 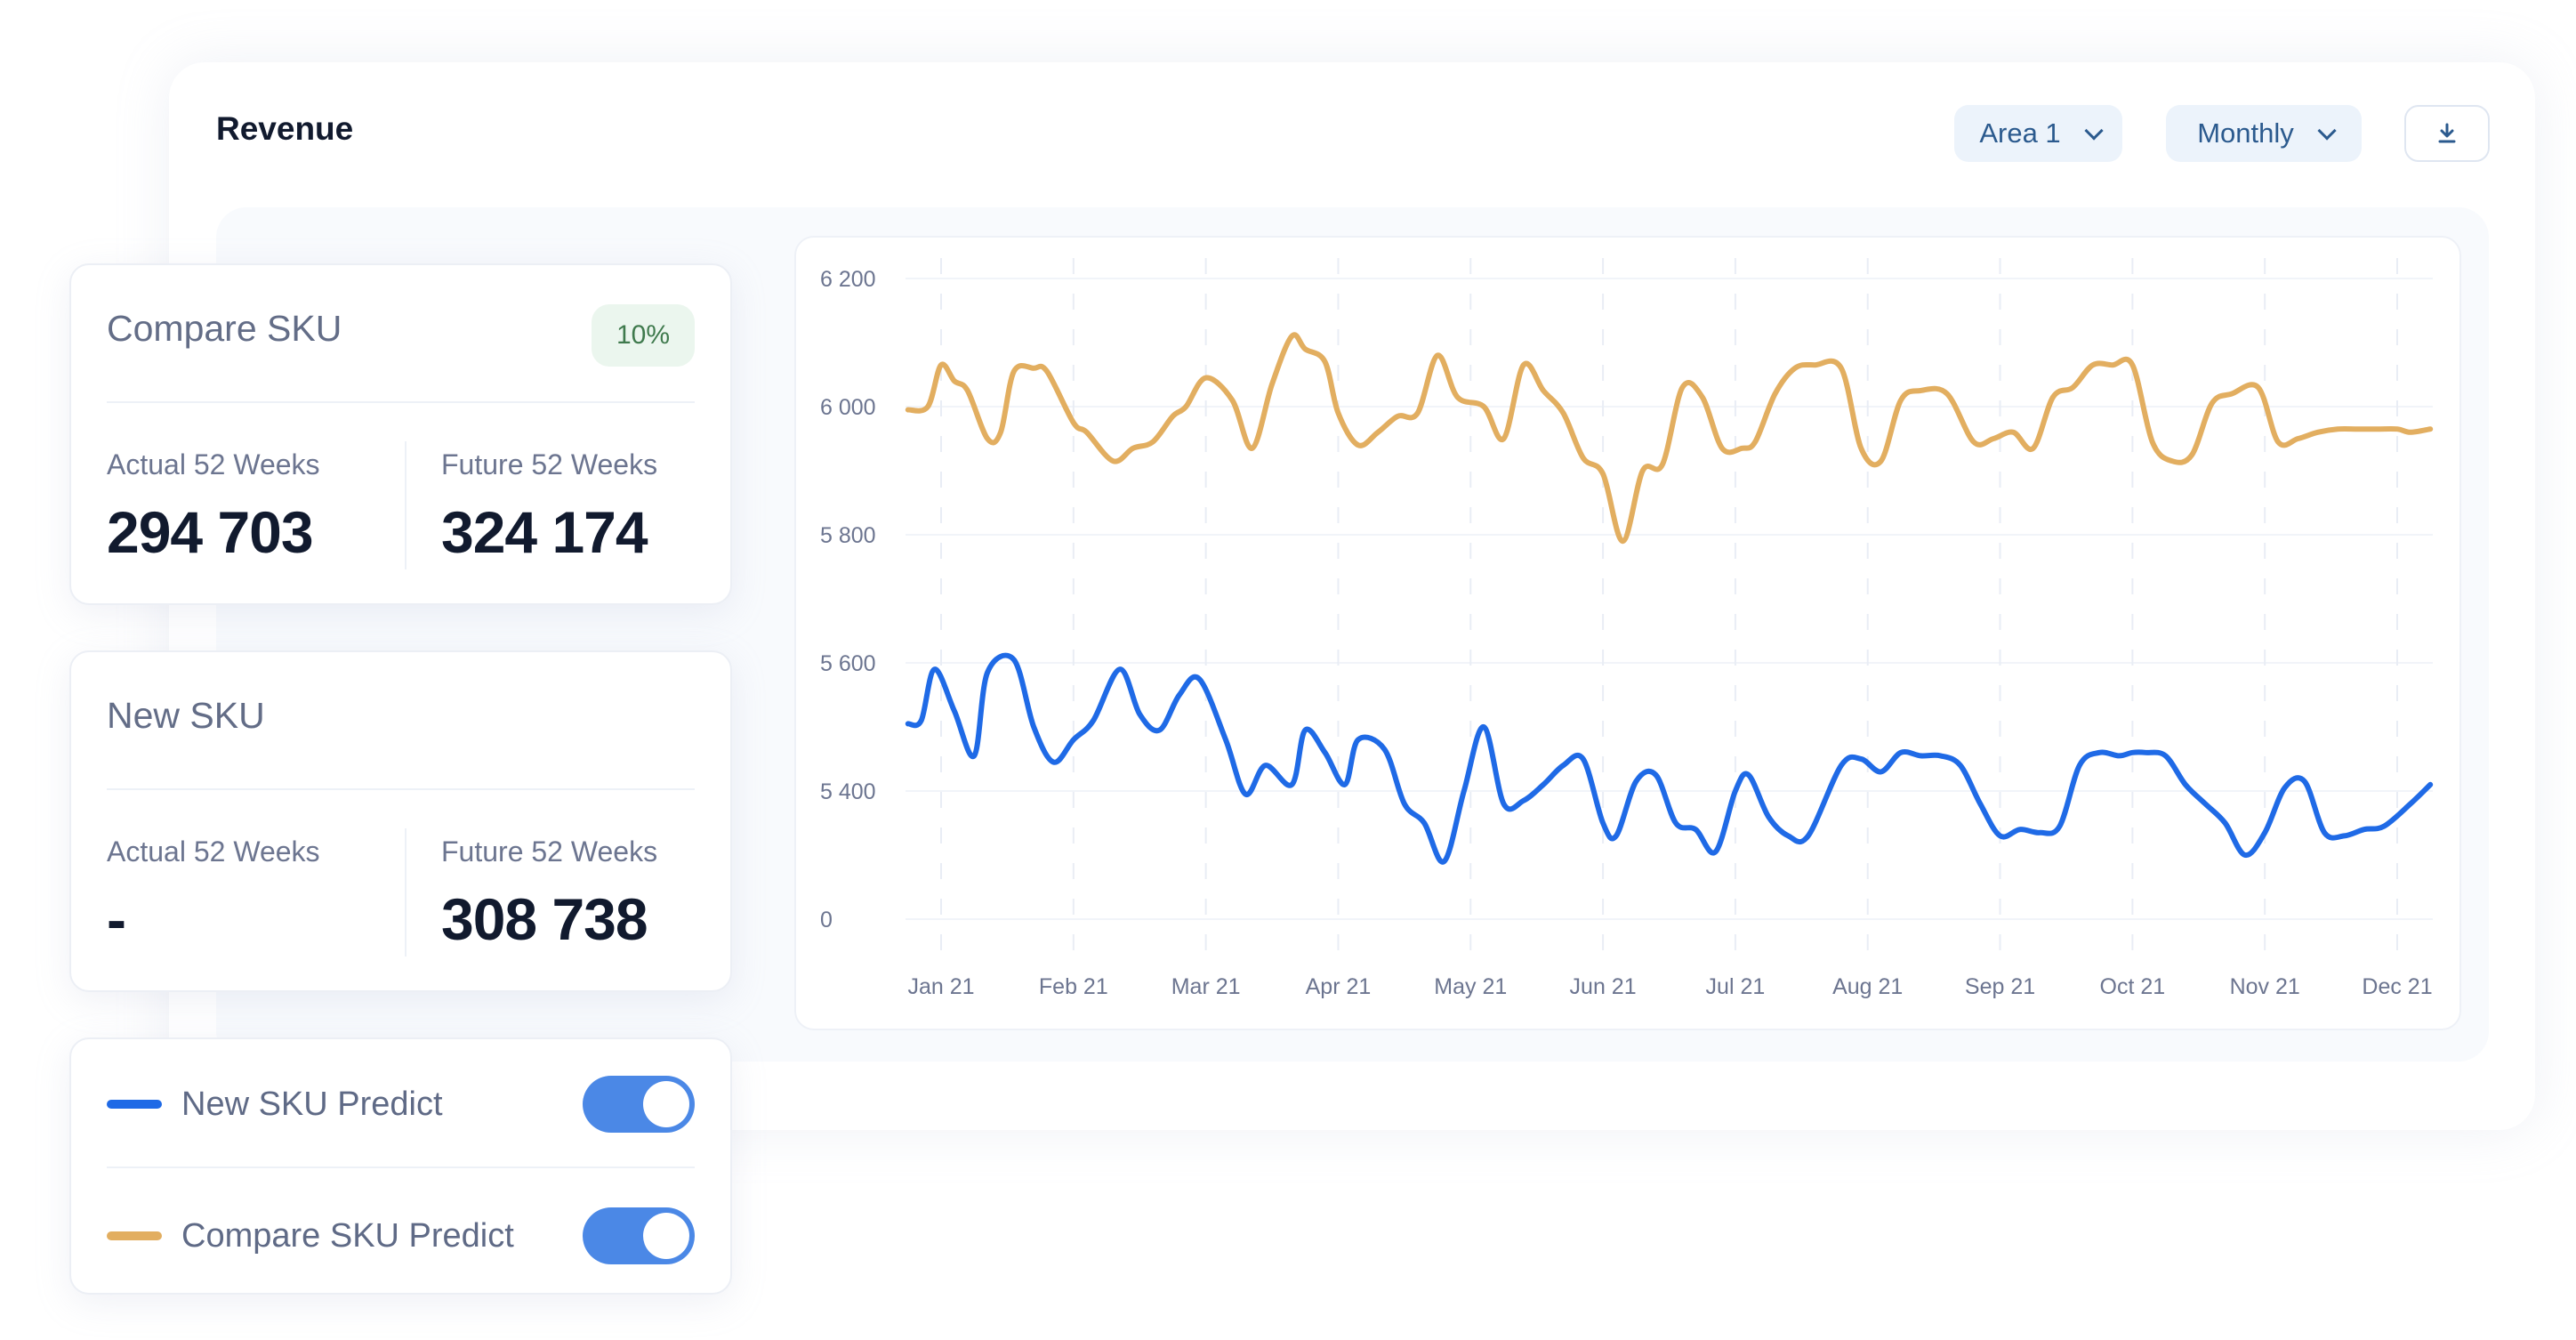 What do you see at coordinates (312, 1104) in the screenshot?
I see `legend-label: New SKU Predict` at bounding box center [312, 1104].